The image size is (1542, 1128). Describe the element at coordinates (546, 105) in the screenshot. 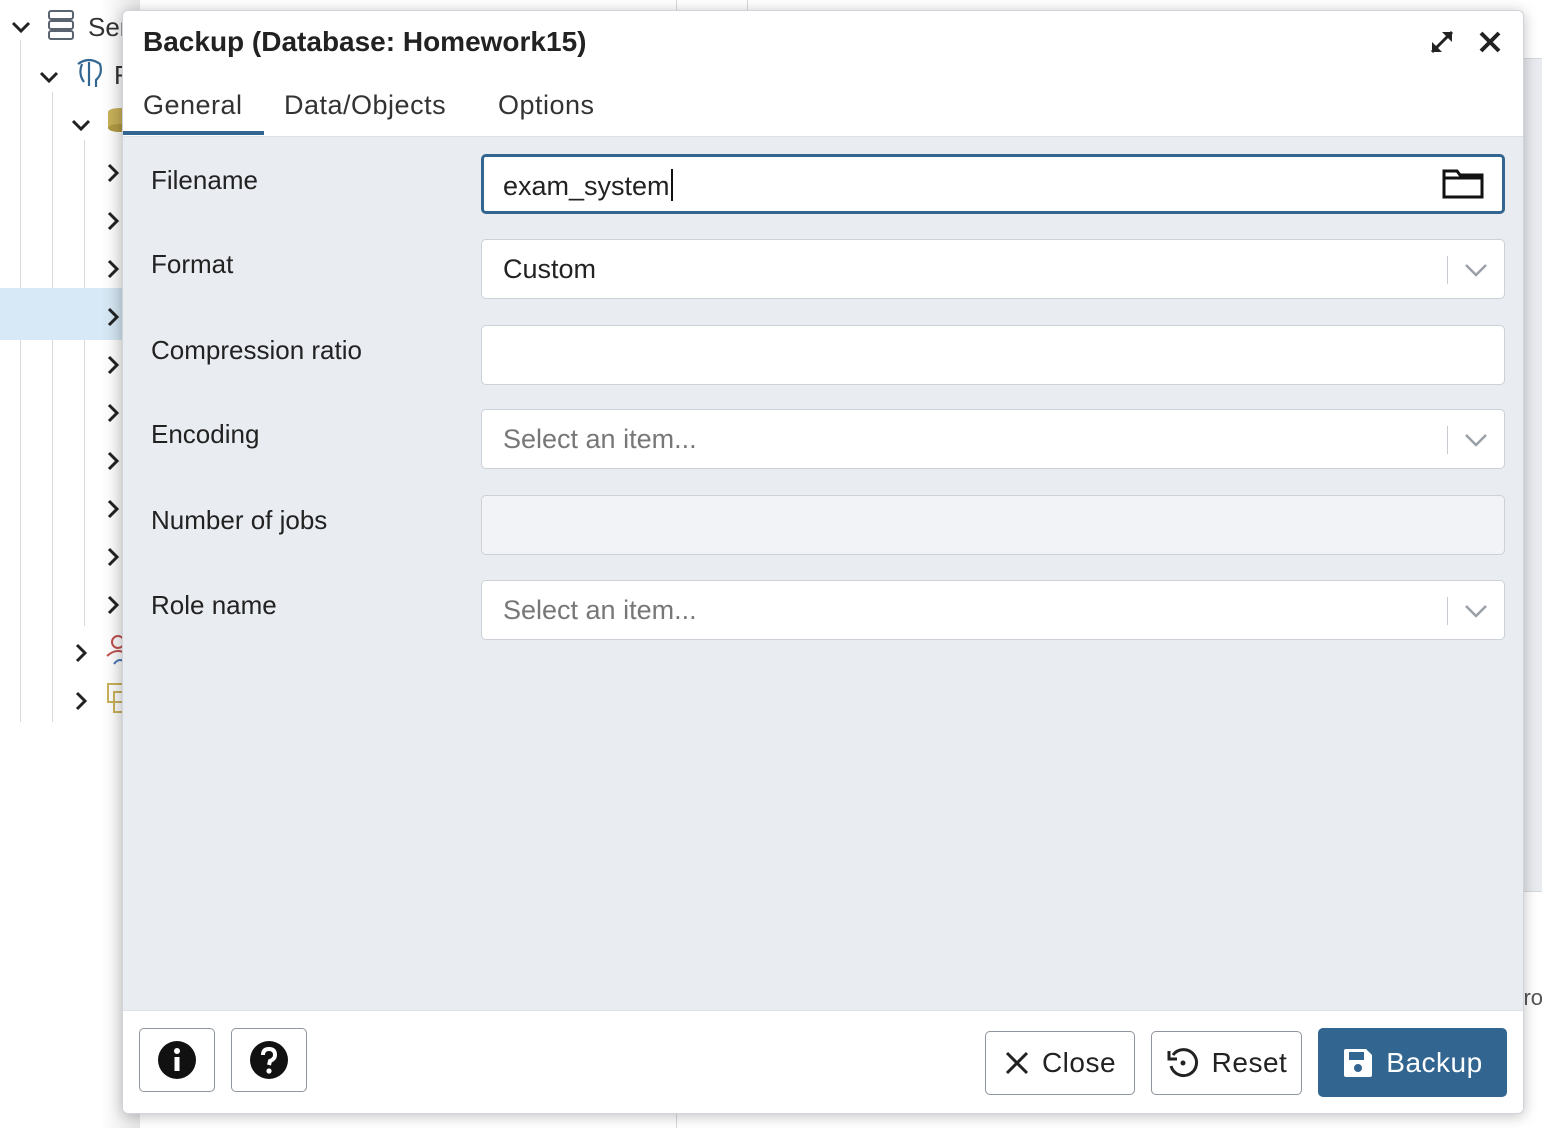

I see `tab-options: Options` at that location.